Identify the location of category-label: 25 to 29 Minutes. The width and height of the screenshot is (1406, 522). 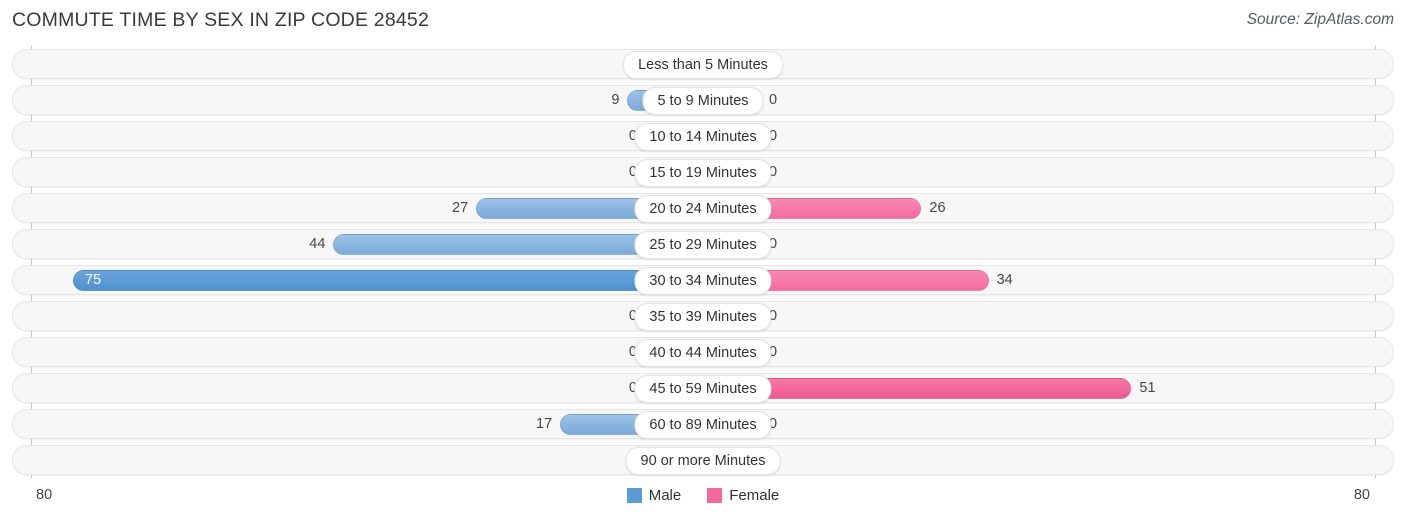
(703, 245).